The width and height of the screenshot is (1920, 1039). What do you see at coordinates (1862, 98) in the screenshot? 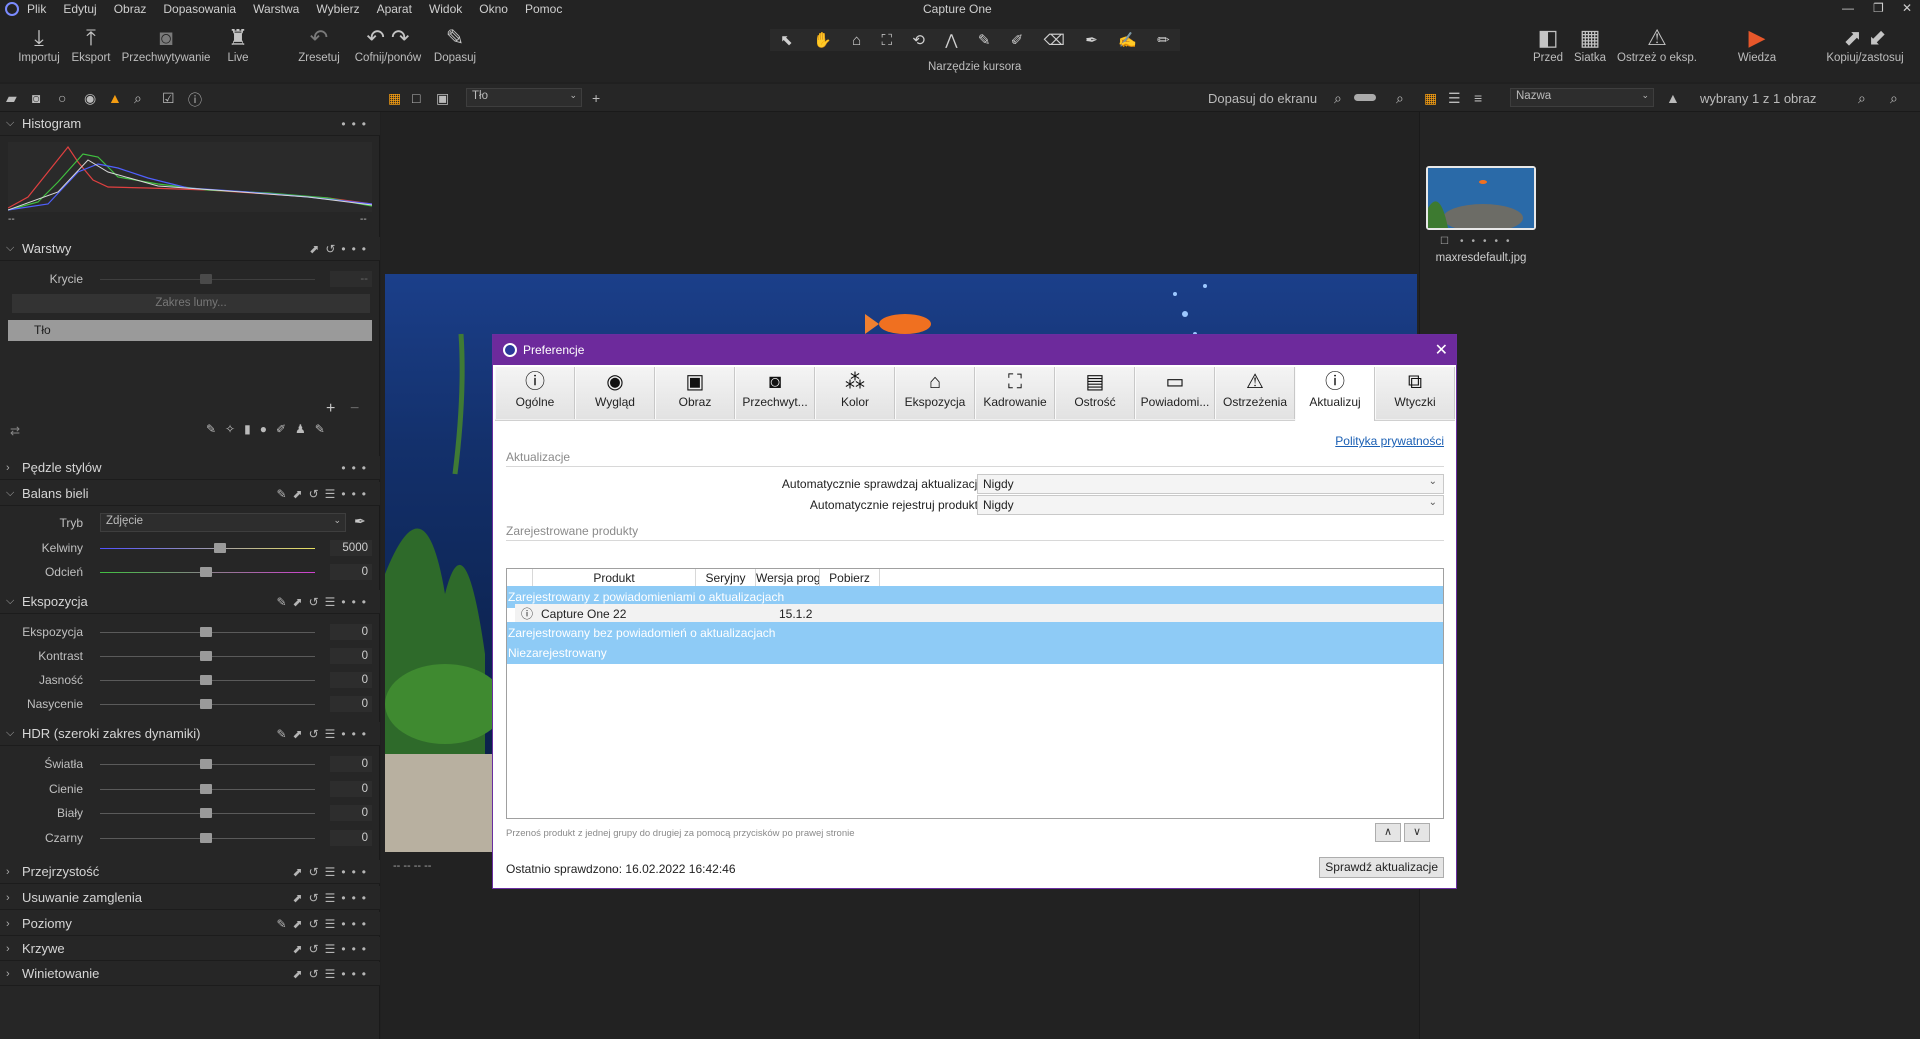
I see `filter-search-icon: ⌕` at bounding box center [1862, 98].